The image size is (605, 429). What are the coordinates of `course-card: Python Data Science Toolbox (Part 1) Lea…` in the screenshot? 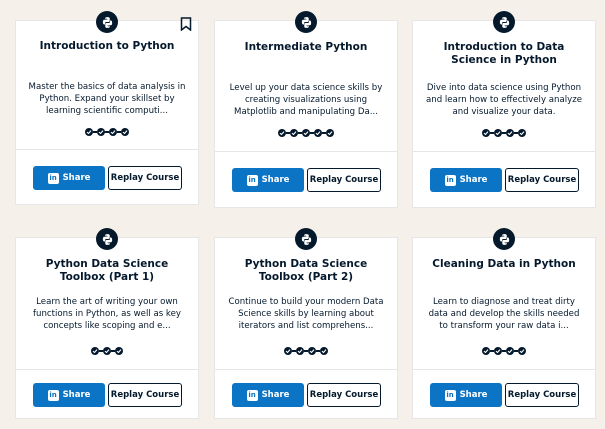 It's located at (107, 323).